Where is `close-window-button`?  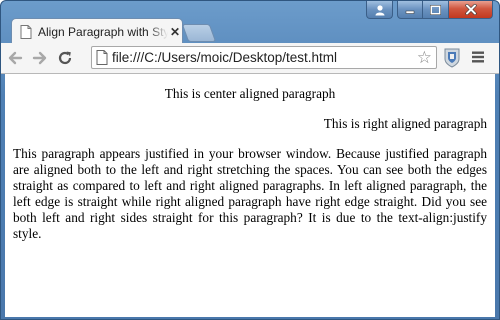 close-window-button is located at coordinates (471, 10).